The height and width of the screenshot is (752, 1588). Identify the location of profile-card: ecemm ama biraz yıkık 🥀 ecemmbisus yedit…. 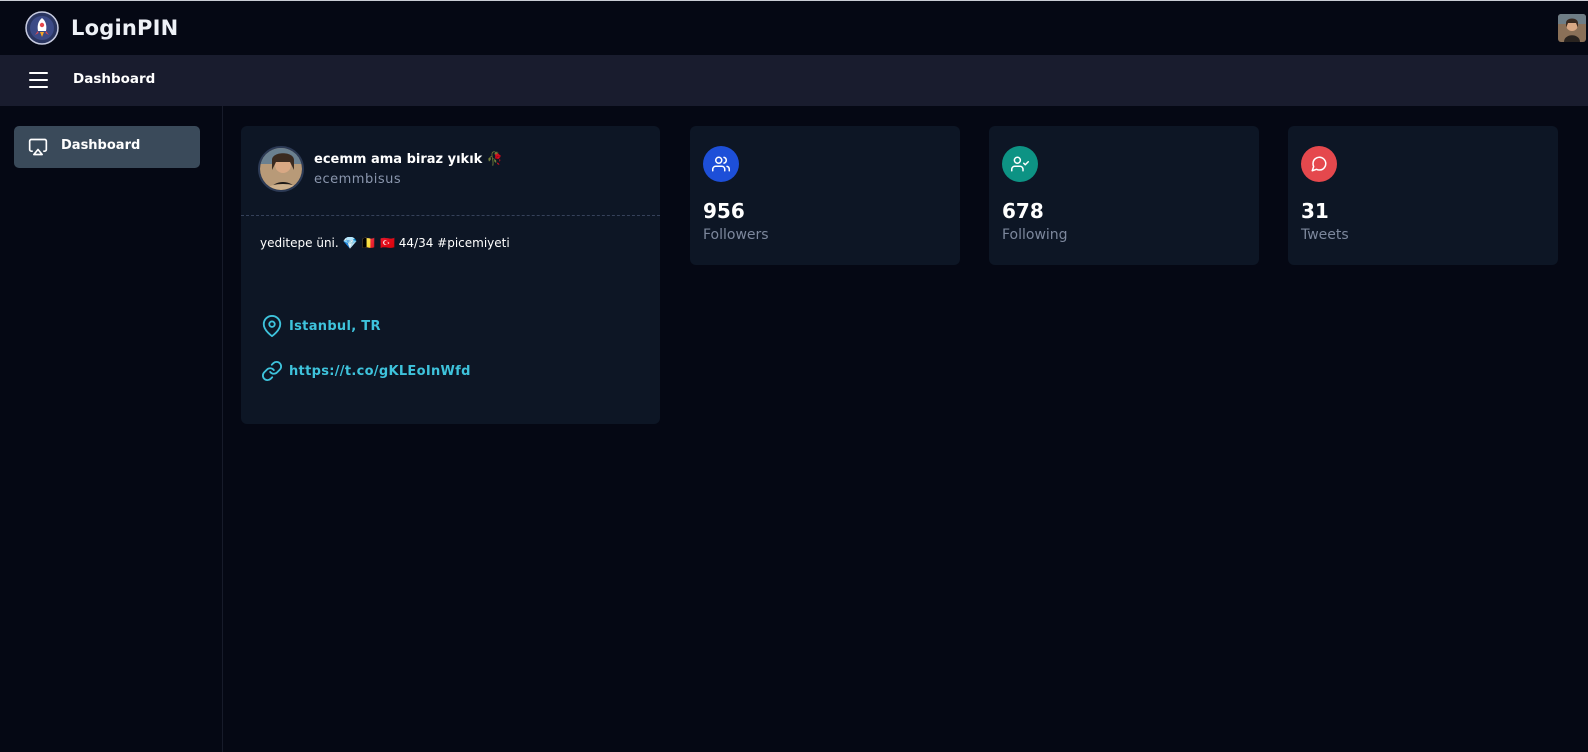
(450, 275).